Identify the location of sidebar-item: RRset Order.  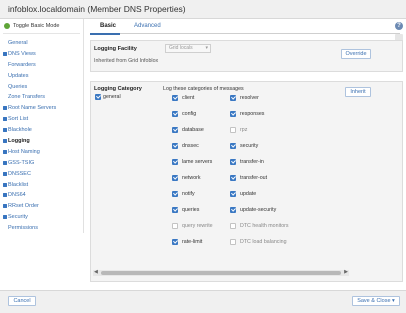
(42, 206).